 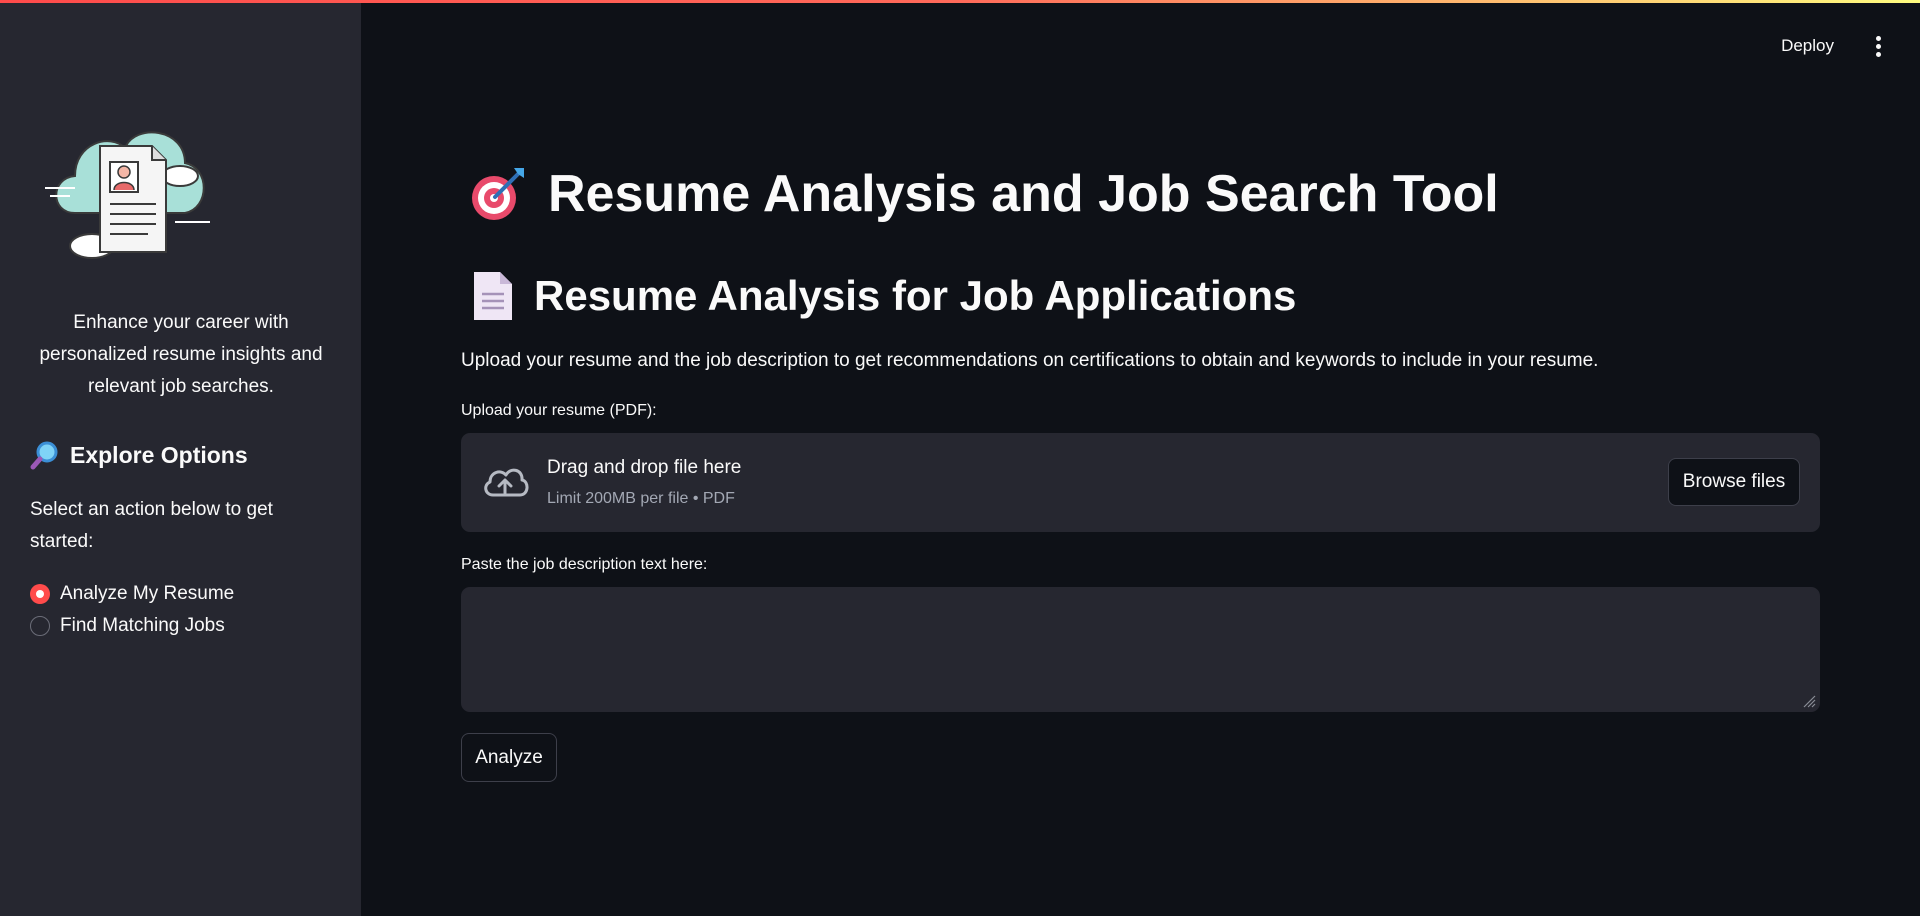 I want to click on document-icon, so click(x=493, y=296).